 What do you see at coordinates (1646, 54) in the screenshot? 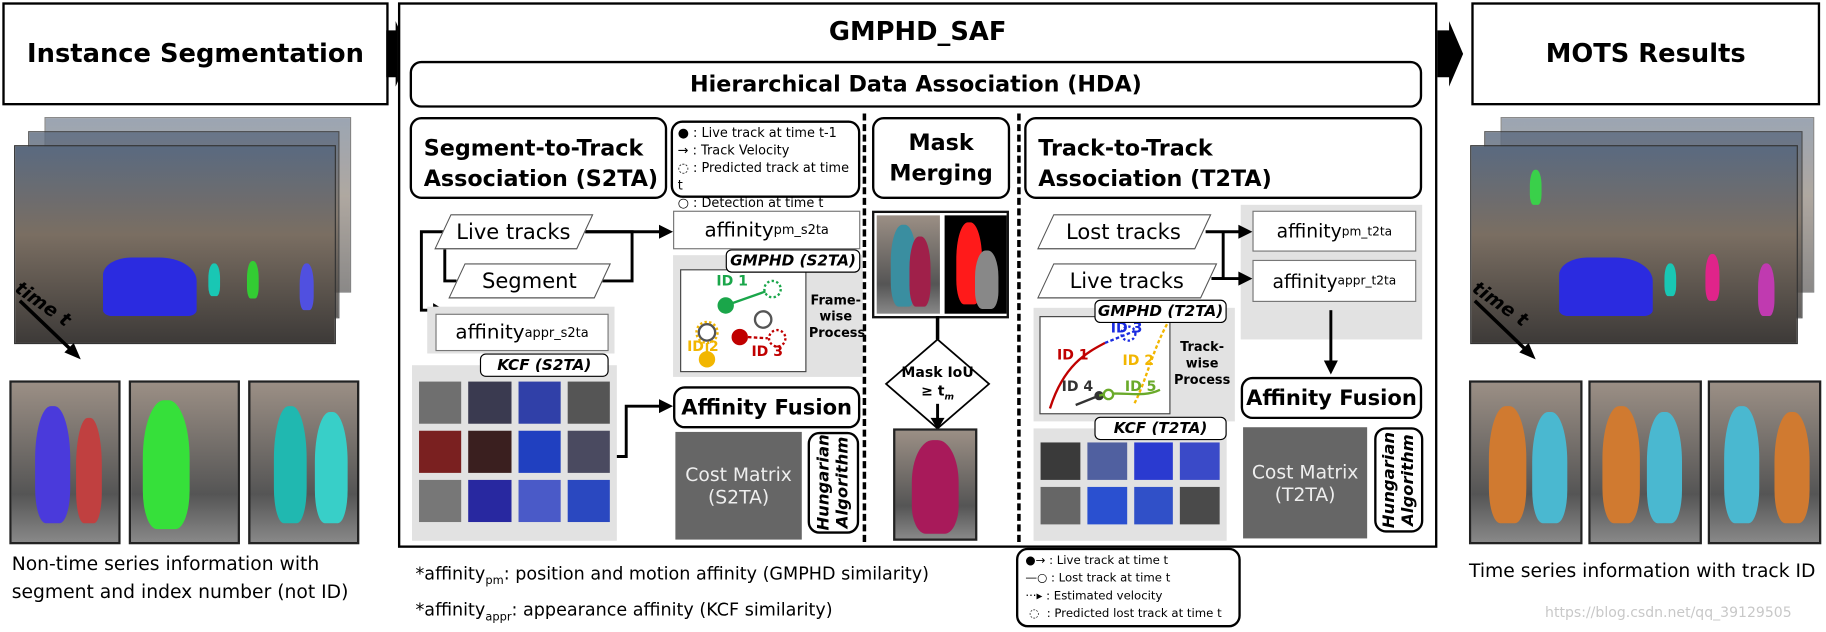
I see `mots-results-title: MOTS Results` at bounding box center [1646, 54].